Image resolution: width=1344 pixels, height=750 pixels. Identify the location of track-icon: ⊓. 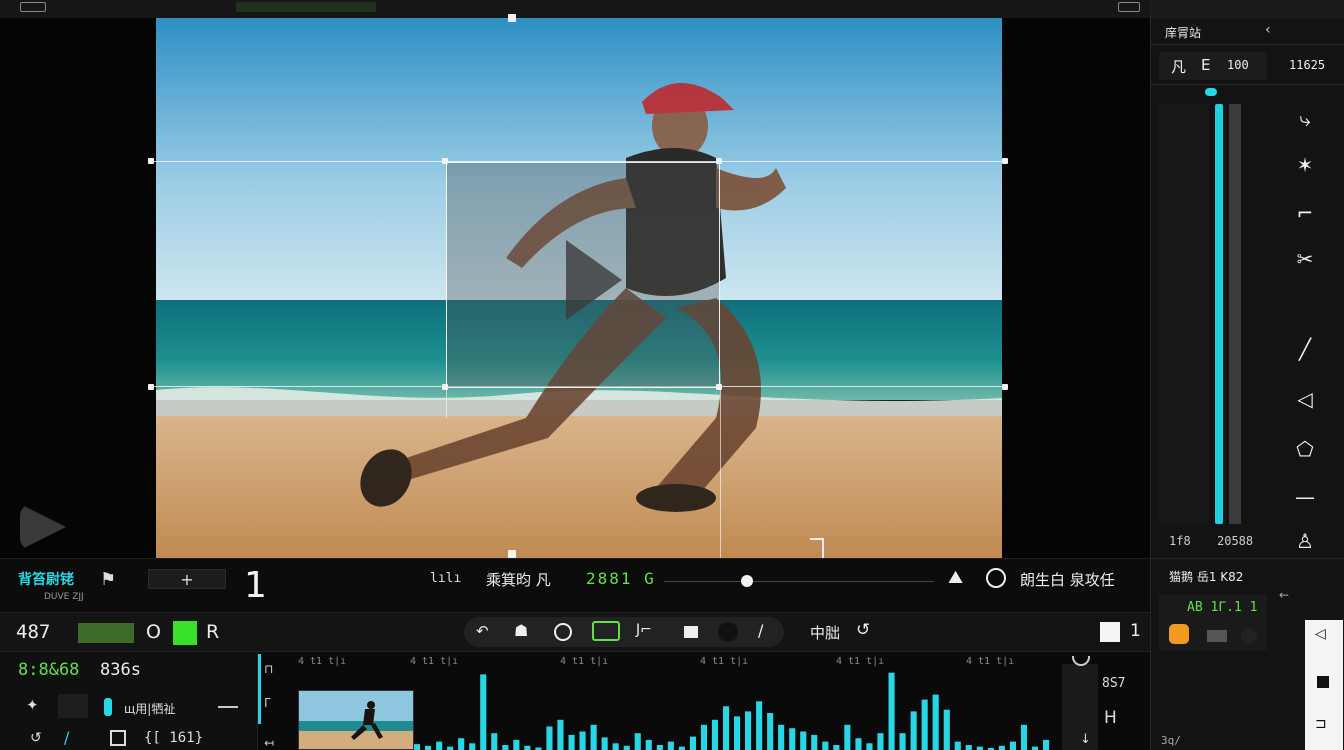
(268, 669).